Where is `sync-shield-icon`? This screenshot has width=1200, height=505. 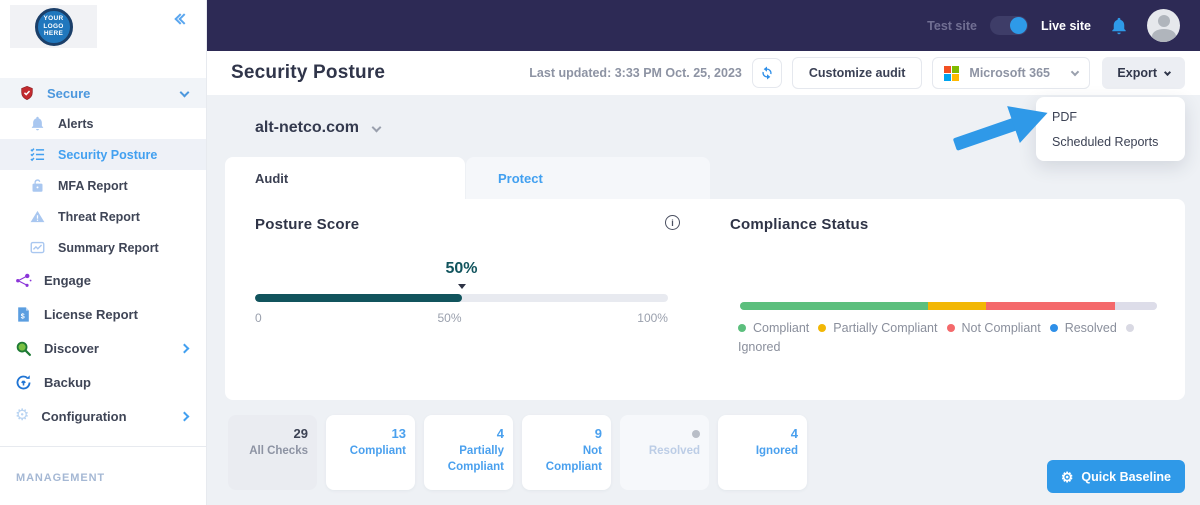
sync-shield-icon is located at coordinates (23, 381).